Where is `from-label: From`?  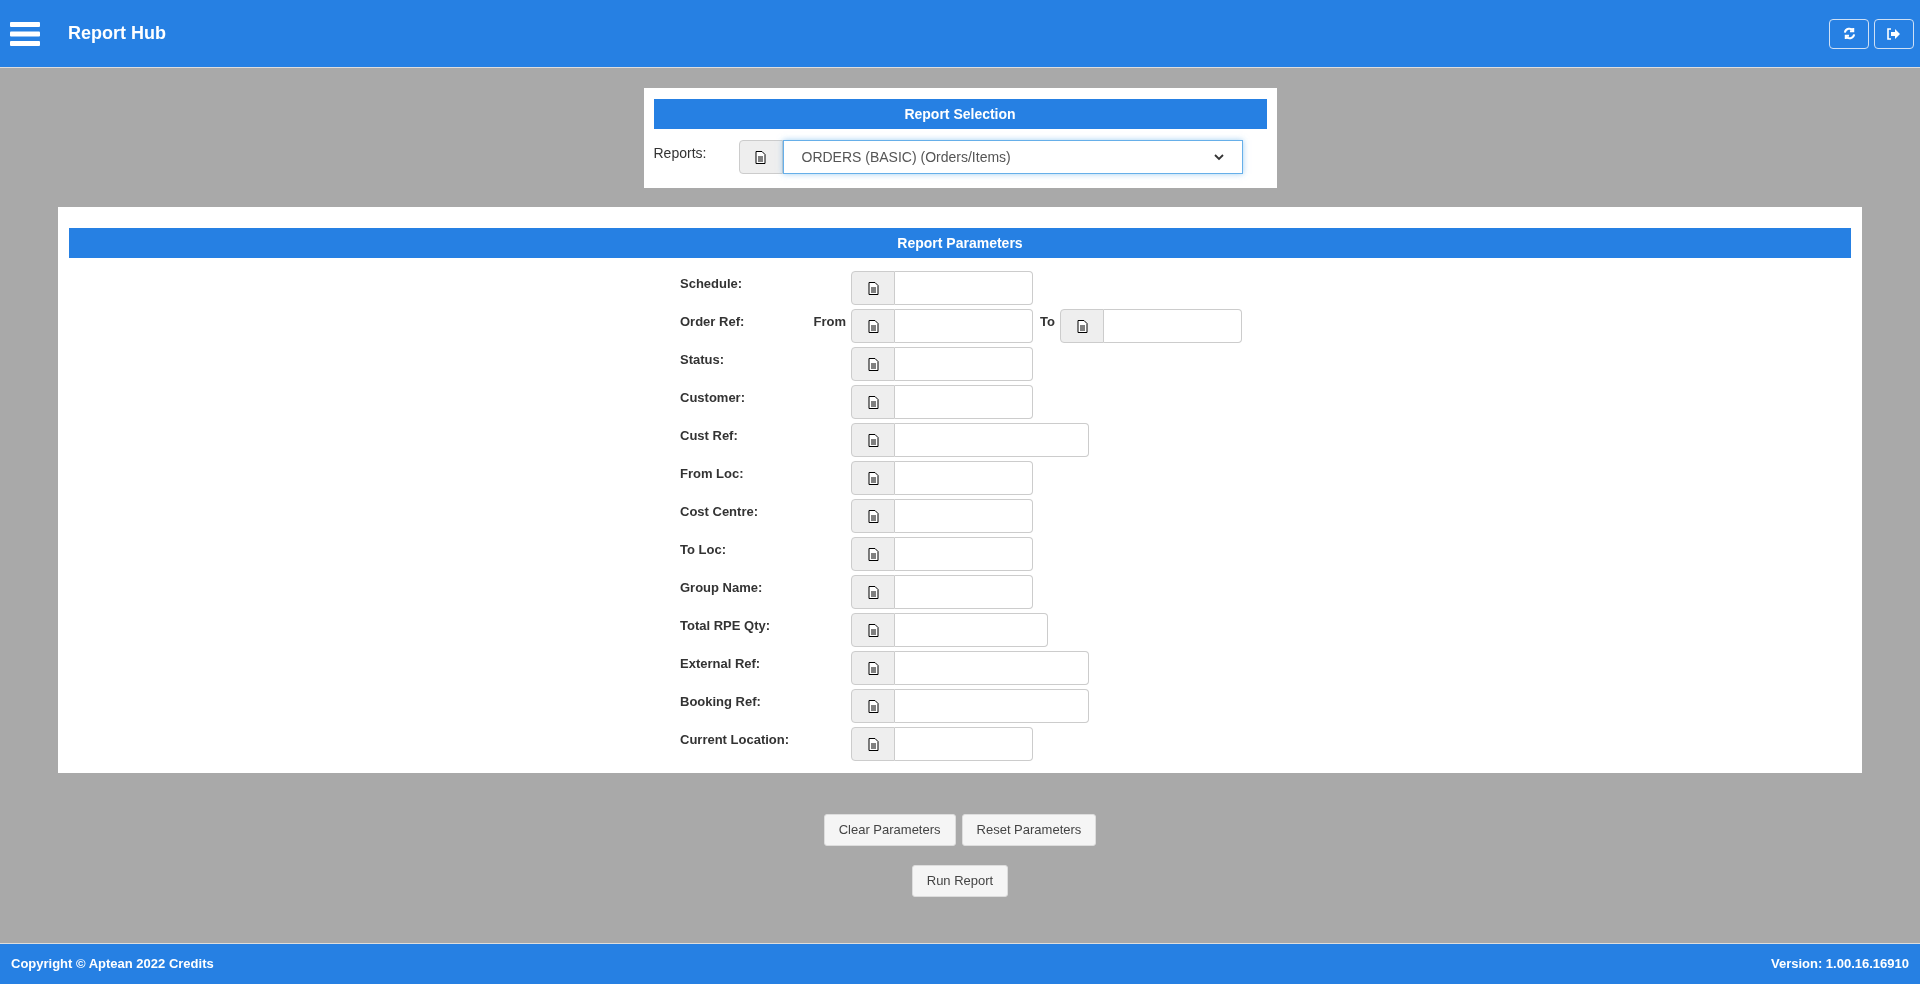 from-label: From is located at coordinates (829, 322).